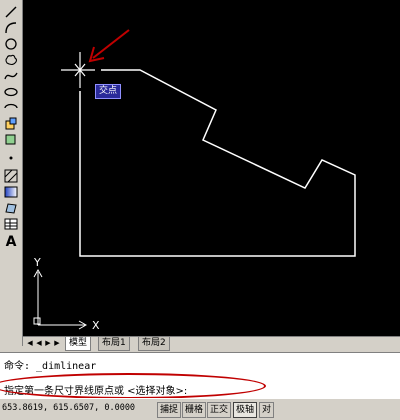 This screenshot has height=420, width=400. What do you see at coordinates (50, 366) in the screenshot?
I see `command-history-line: 命令: _dimlinear` at bounding box center [50, 366].